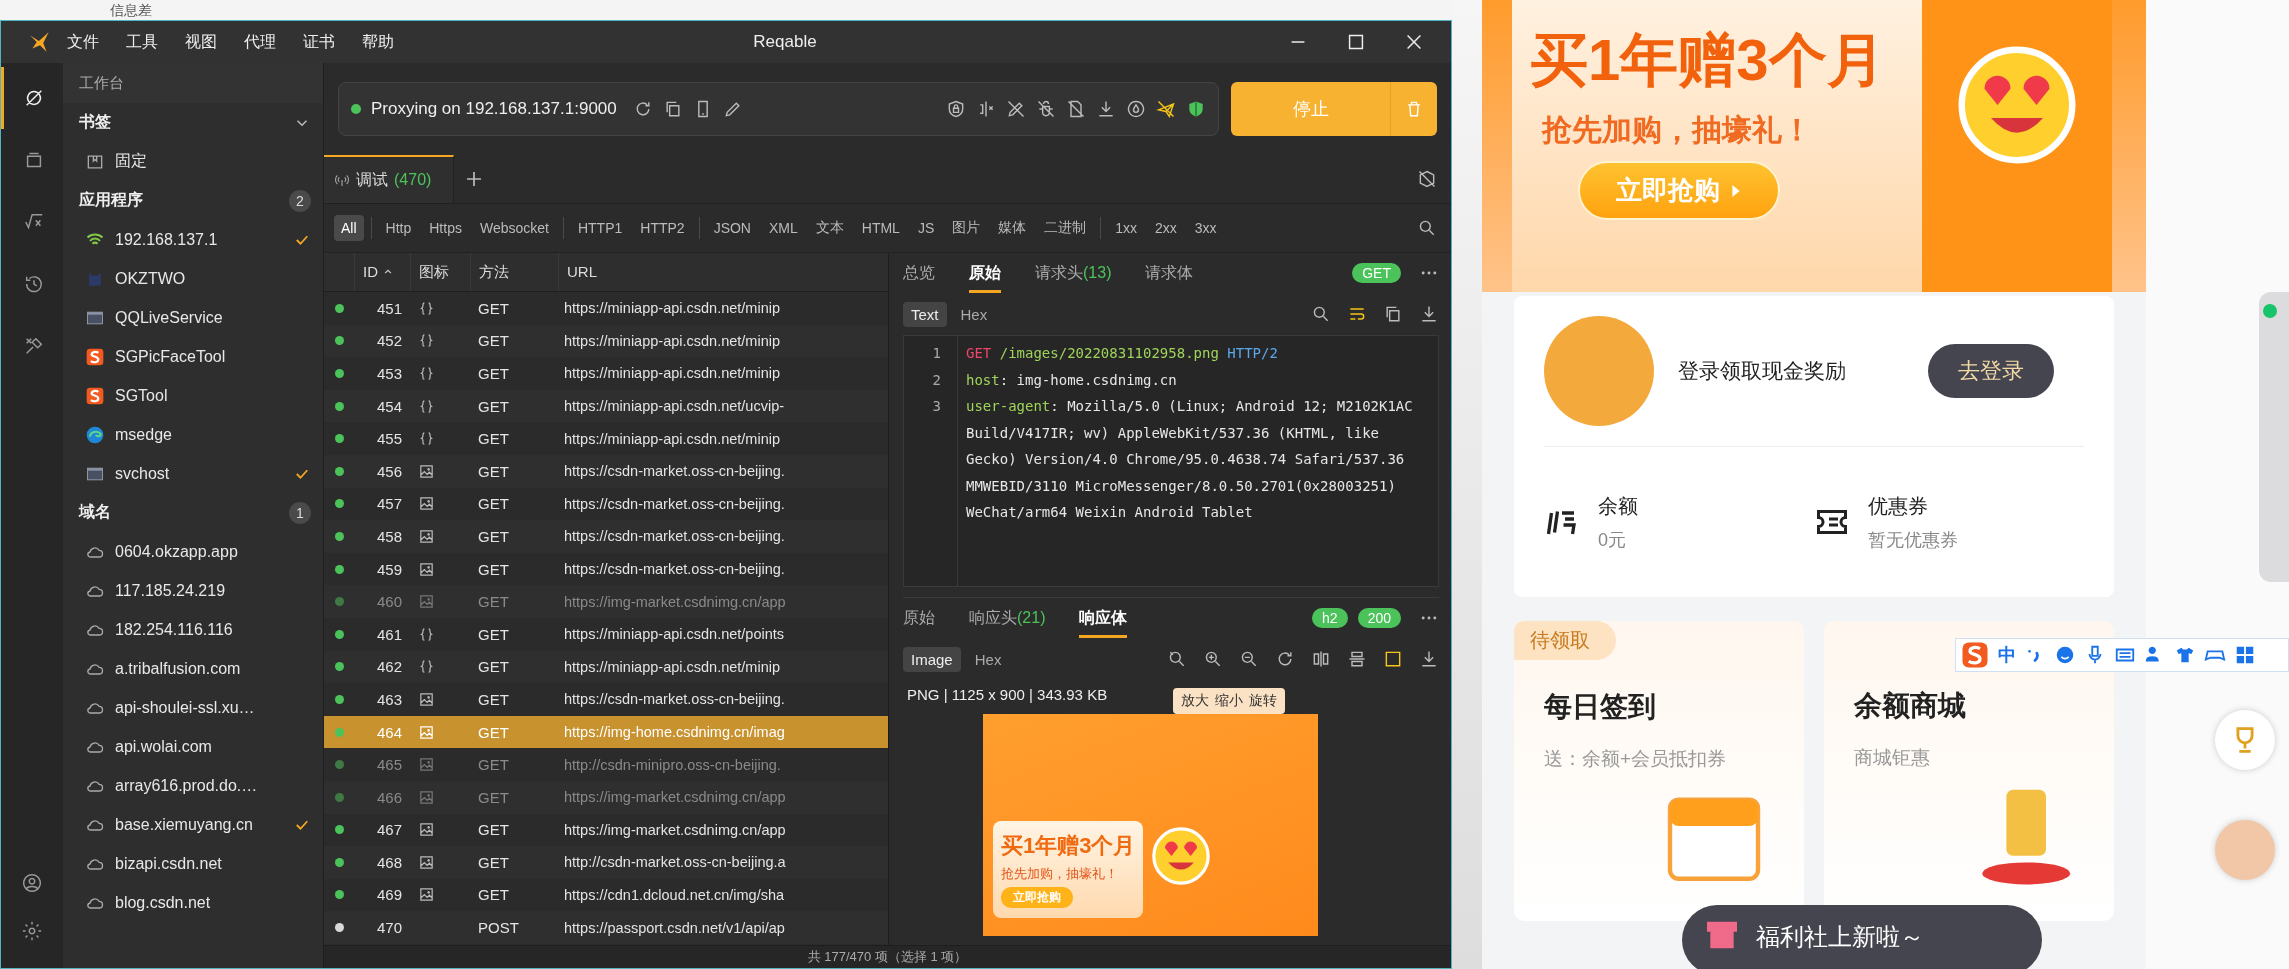 The height and width of the screenshot is (969, 2289). Describe the element at coordinates (193, 278) in the screenshot. I see `sidebar-item: OKZTWO` at that location.